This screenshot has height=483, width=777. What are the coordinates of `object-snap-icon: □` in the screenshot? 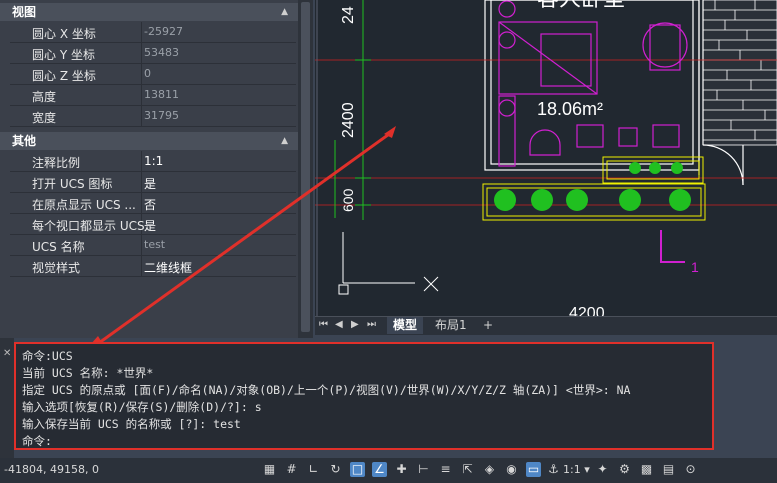 It's located at (357, 469).